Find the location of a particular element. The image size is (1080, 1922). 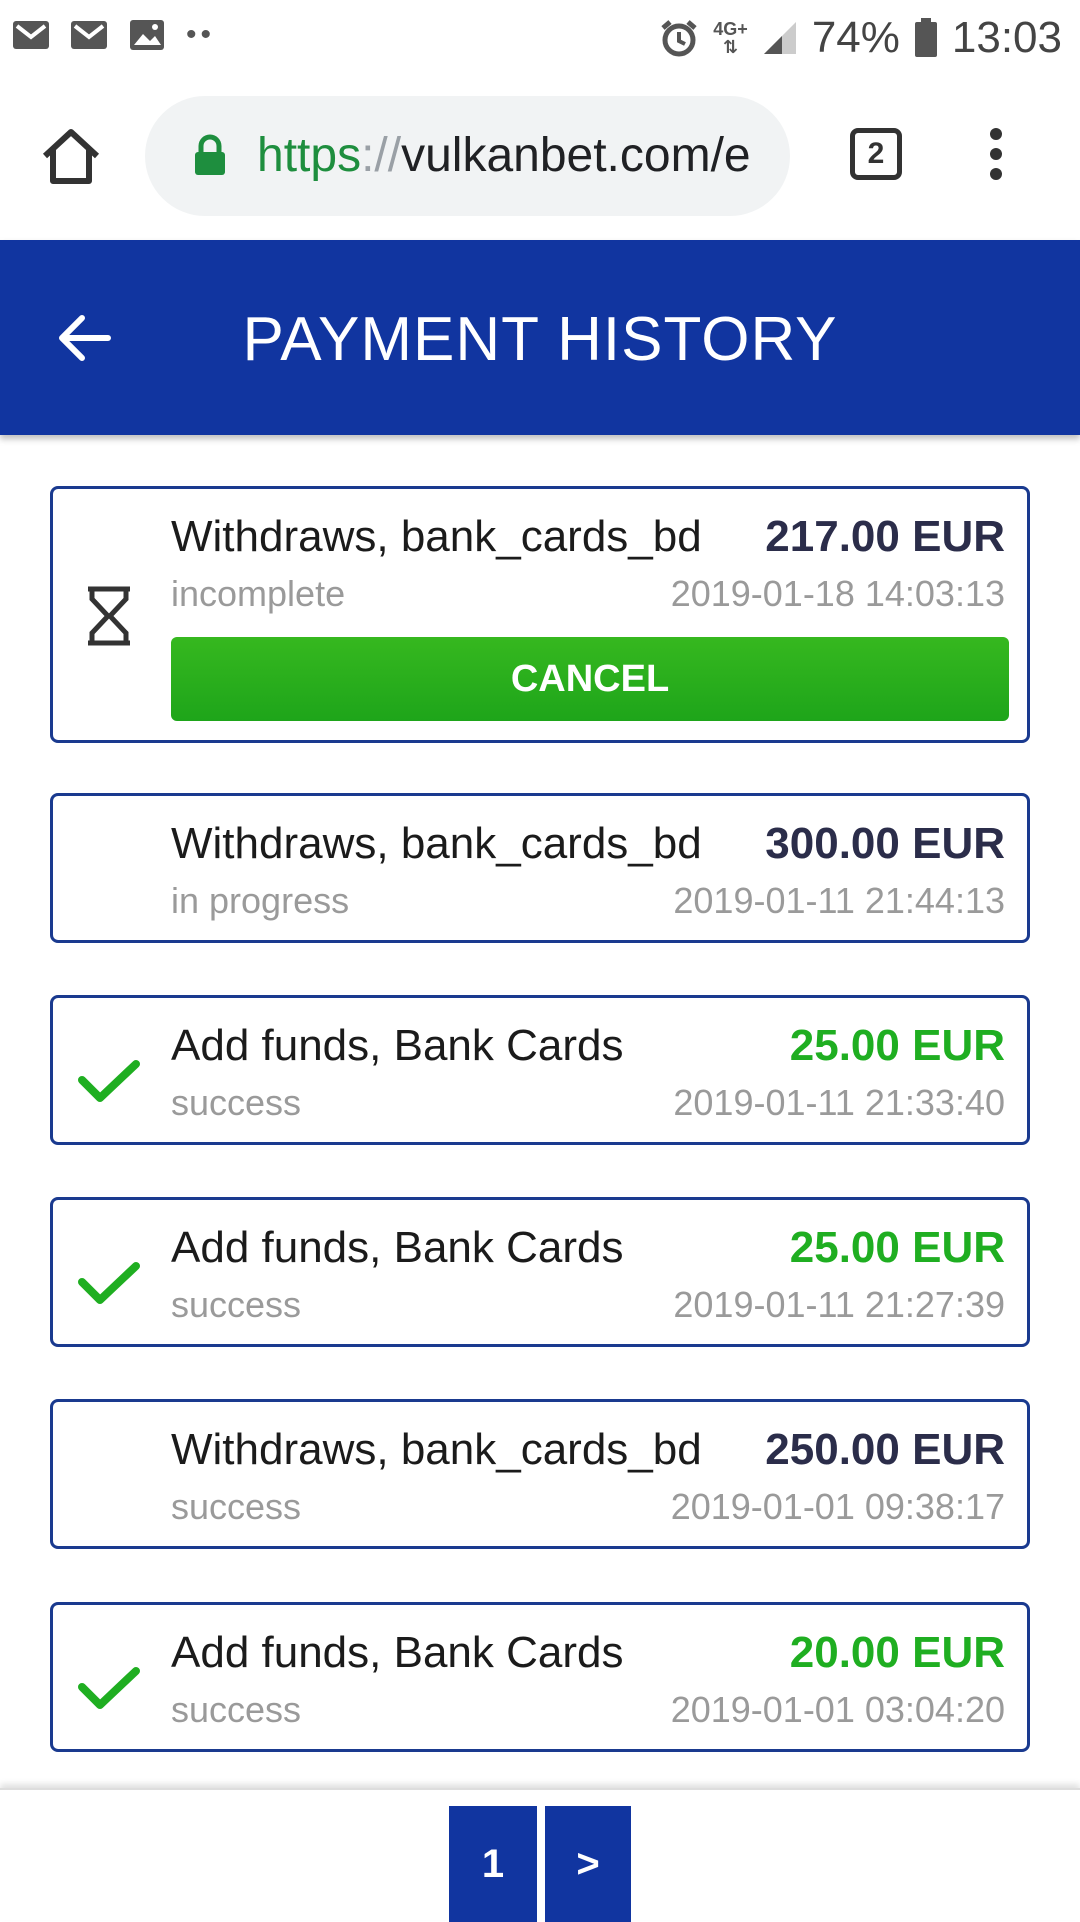

overflow-menu-icon is located at coordinates (996, 156).